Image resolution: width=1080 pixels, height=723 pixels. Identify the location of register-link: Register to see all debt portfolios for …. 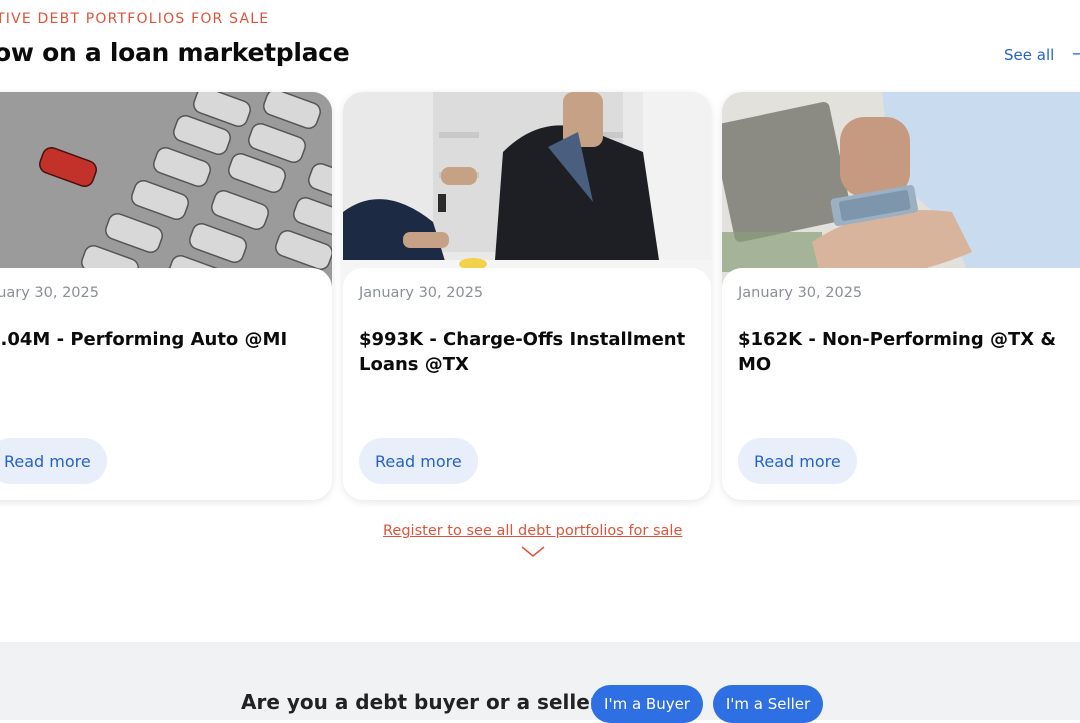
(532, 531).